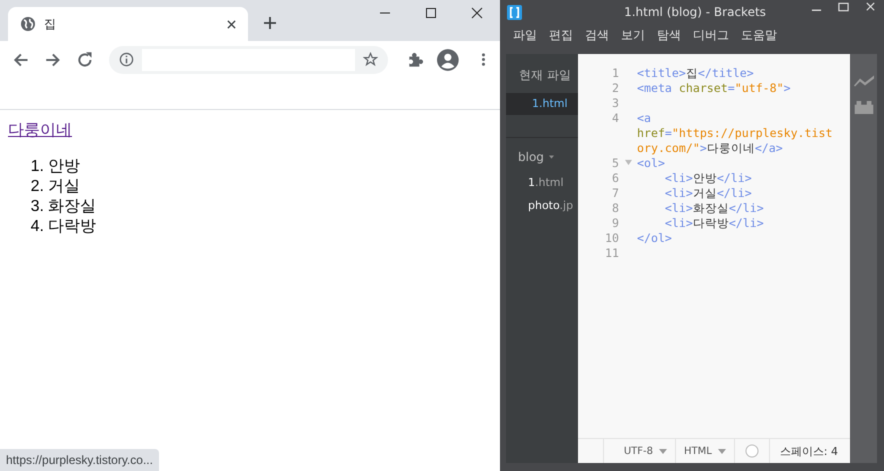  I want to click on line-number: 6, so click(615, 178).